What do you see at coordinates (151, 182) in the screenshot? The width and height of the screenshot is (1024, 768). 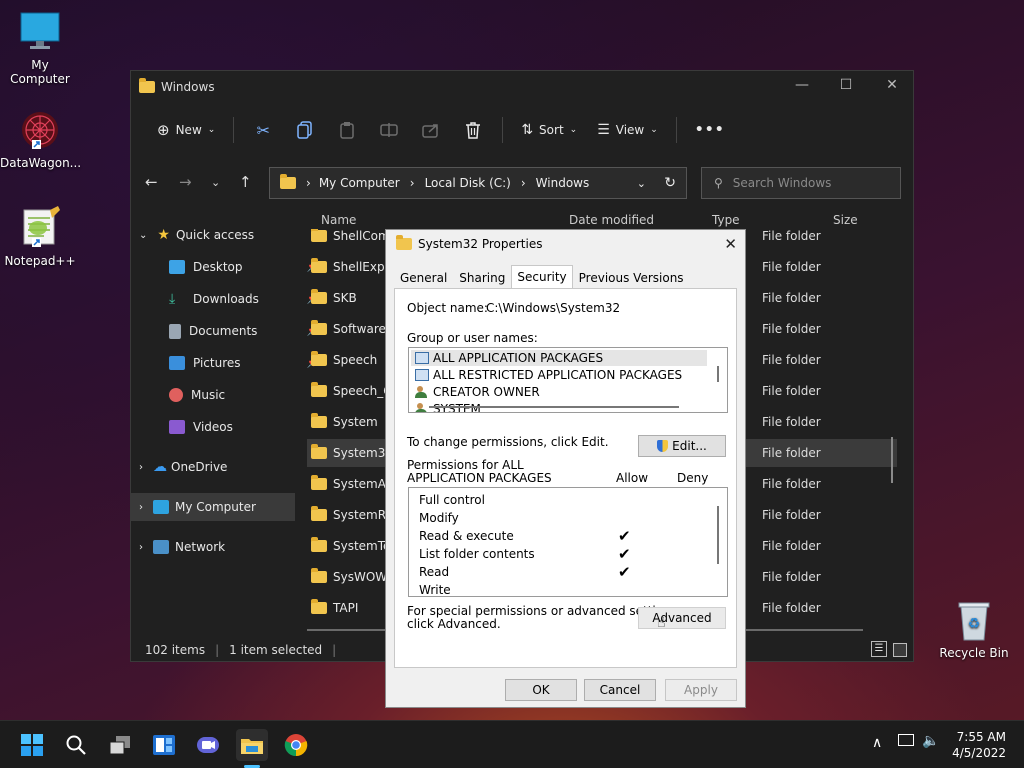 I see `back-arrow-icon: ←` at bounding box center [151, 182].